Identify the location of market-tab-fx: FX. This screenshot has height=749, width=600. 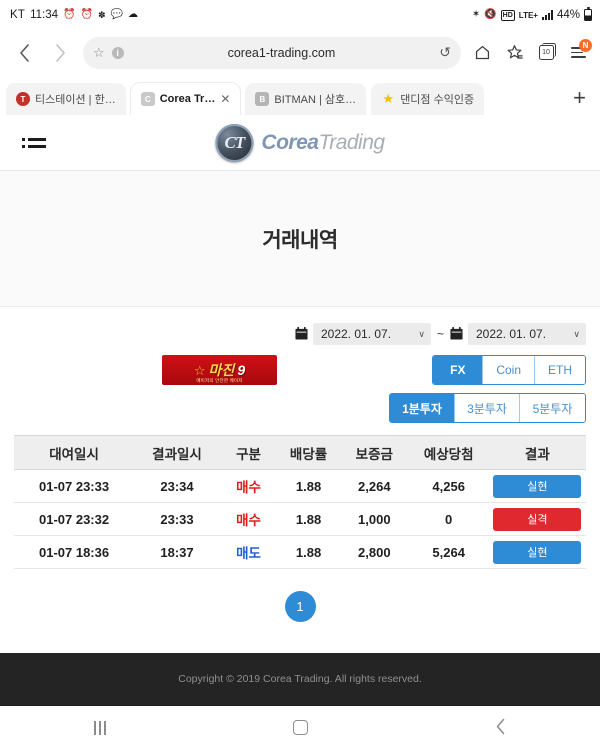
(458, 370).